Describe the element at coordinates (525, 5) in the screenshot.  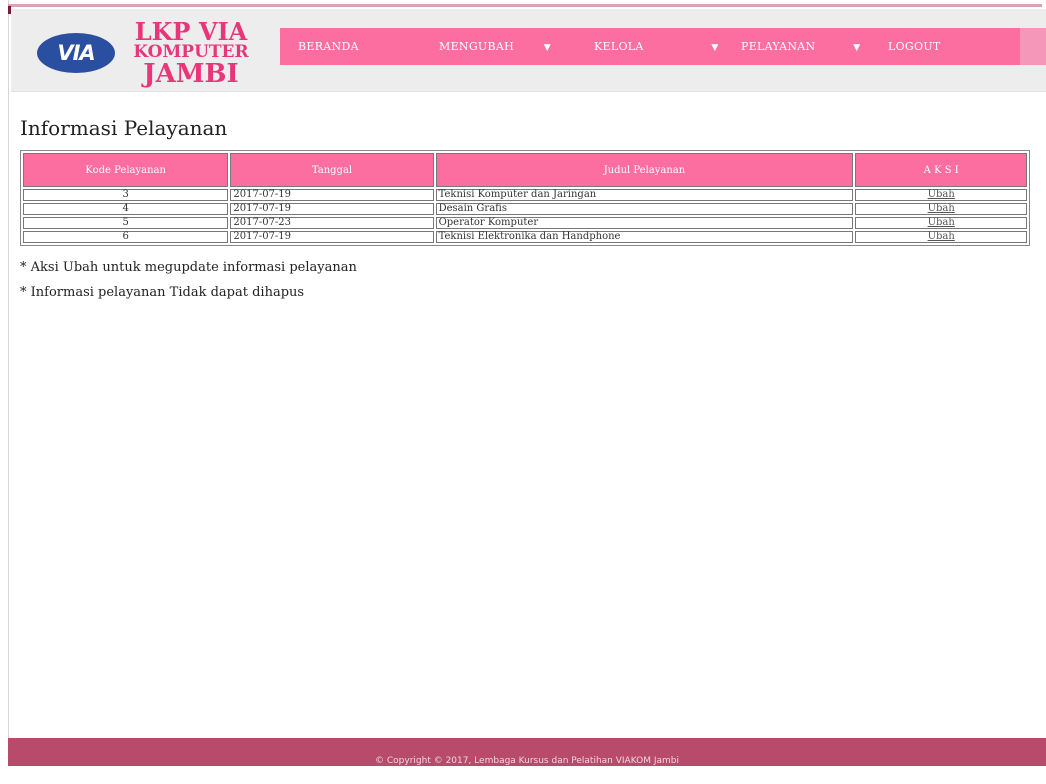
I see `top-border` at that location.